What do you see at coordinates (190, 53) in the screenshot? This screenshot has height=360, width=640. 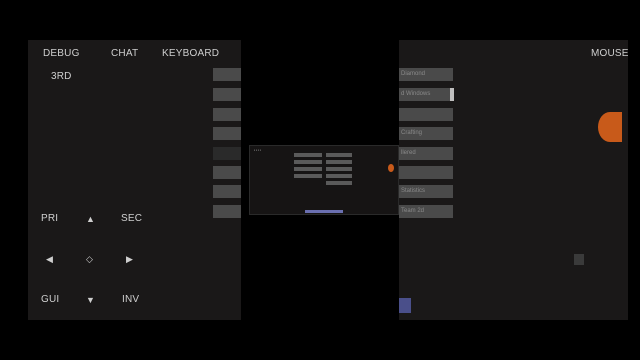 I see `keyboard-button: KEYBOARD` at bounding box center [190, 53].